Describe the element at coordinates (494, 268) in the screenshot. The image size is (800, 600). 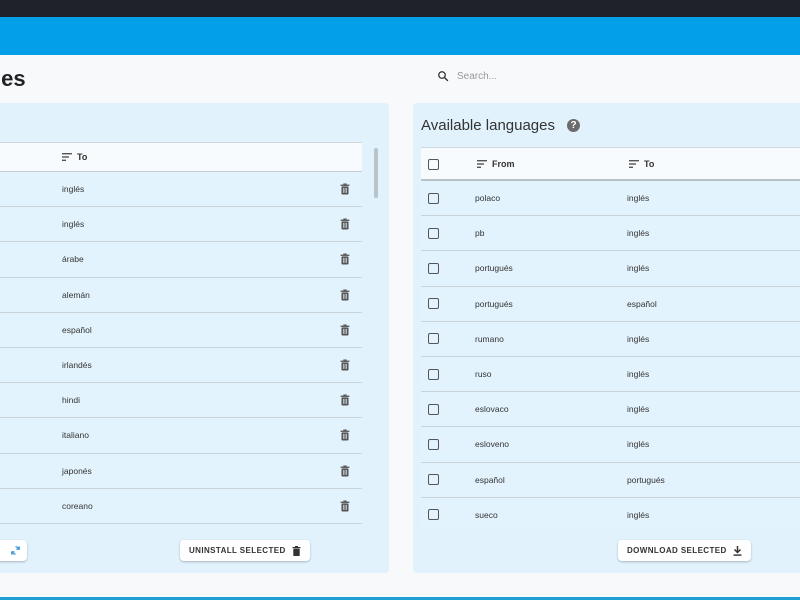
I see `cell-from: portugués` at that location.